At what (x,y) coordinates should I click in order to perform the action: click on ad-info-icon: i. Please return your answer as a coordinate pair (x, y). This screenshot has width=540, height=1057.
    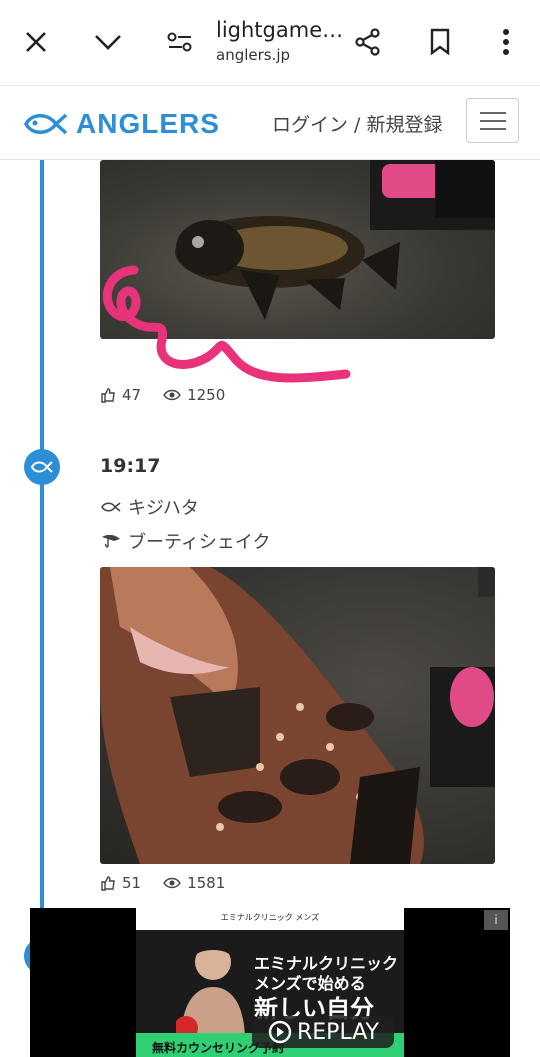
    Looking at the image, I should click on (496, 920).